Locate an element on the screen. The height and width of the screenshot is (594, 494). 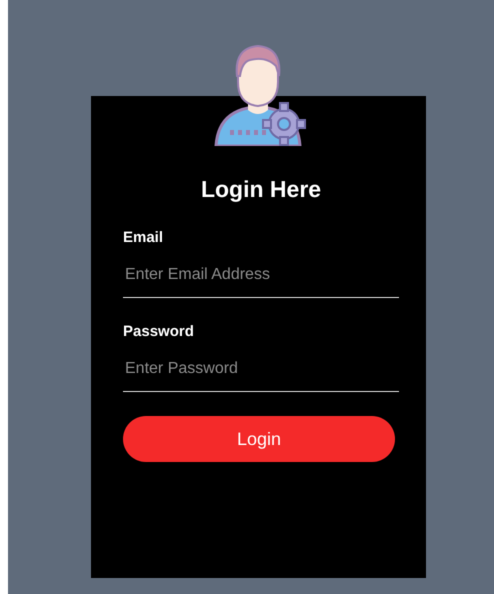
login-button: Login is located at coordinates (259, 439).